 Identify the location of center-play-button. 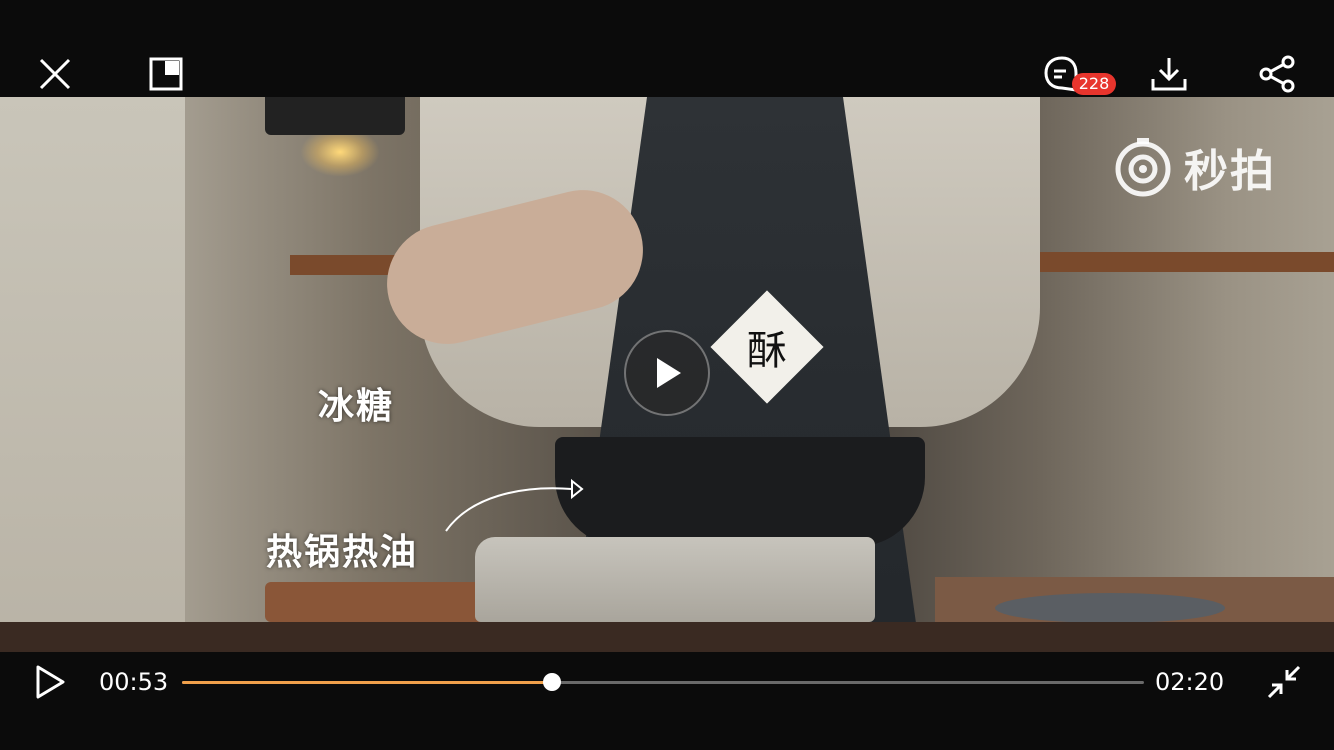
(667, 373).